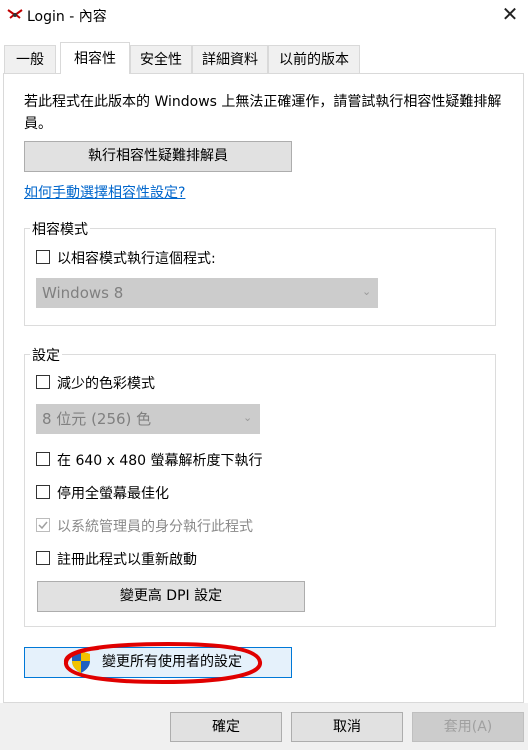 The image size is (528, 750). Describe the element at coordinates (314, 59) in the screenshot. I see `tab-previous-versions: 以前的版本` at that location.